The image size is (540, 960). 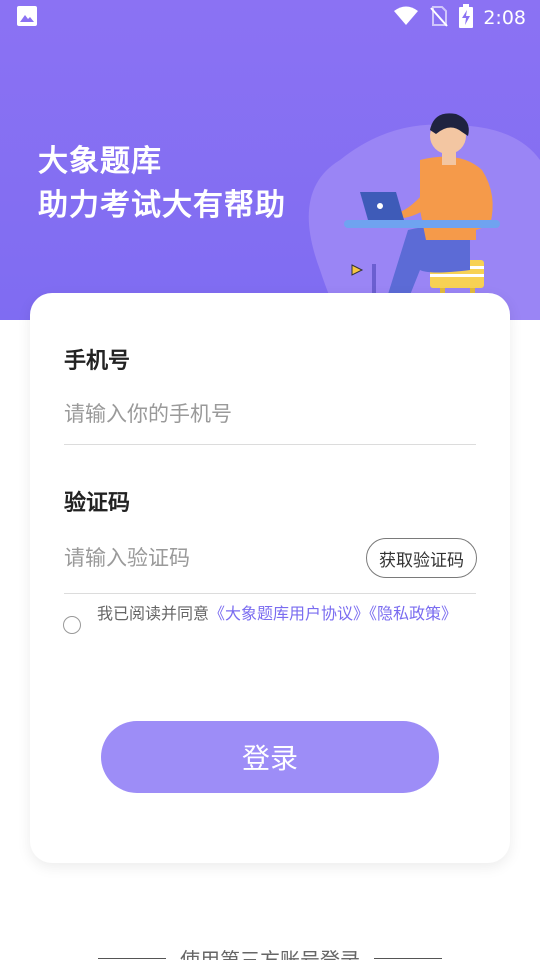 I want to click on agreement-checkbox, so click(x=72, y=625).